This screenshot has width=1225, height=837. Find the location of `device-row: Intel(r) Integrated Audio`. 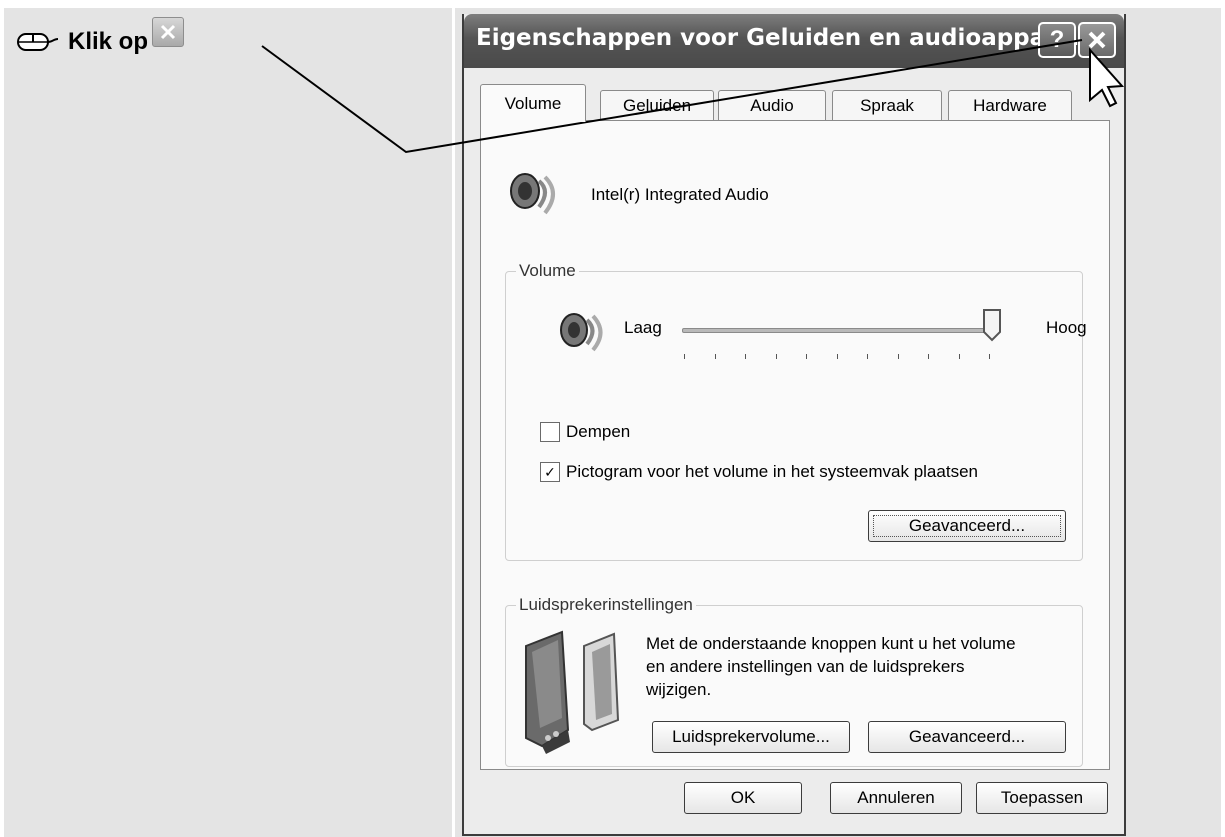

device-row: Intel(r) Integrated Audio is located at coordinates (637, 195).